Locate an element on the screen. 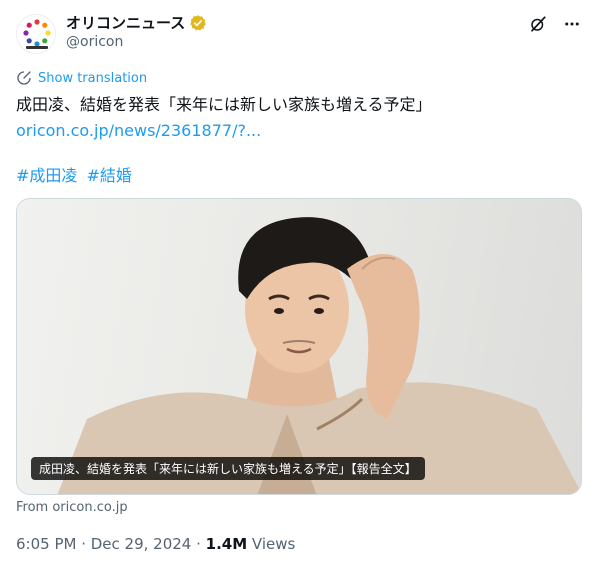 The height and width of the screenshot is (564, 598). grok-icon is located at coordinates (538, 24).